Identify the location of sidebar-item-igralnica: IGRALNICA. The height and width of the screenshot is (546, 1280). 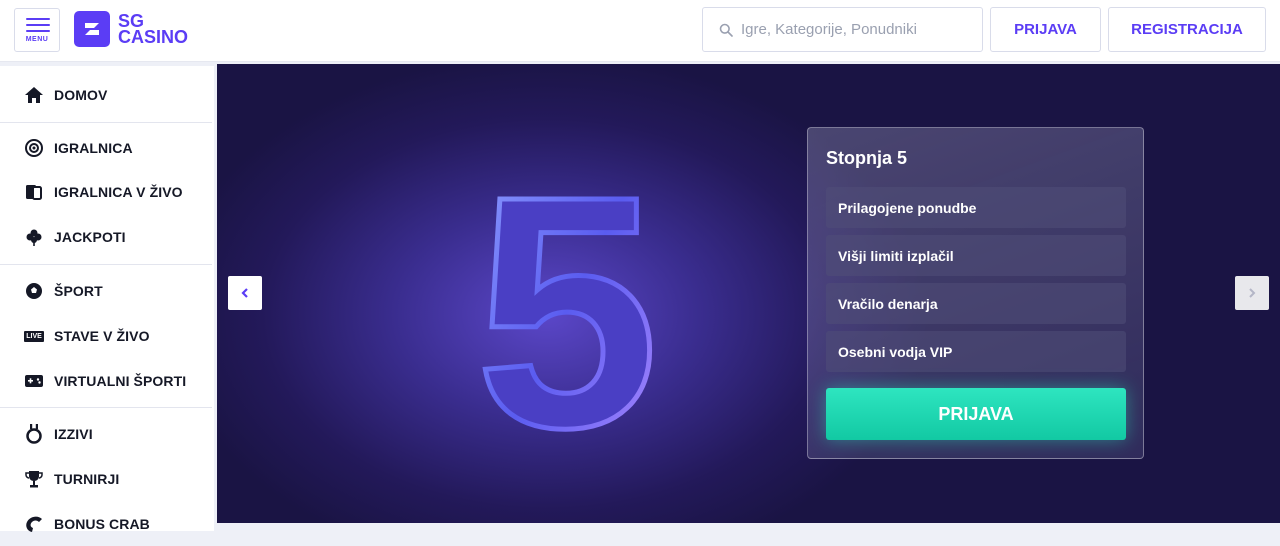
(106, 148).